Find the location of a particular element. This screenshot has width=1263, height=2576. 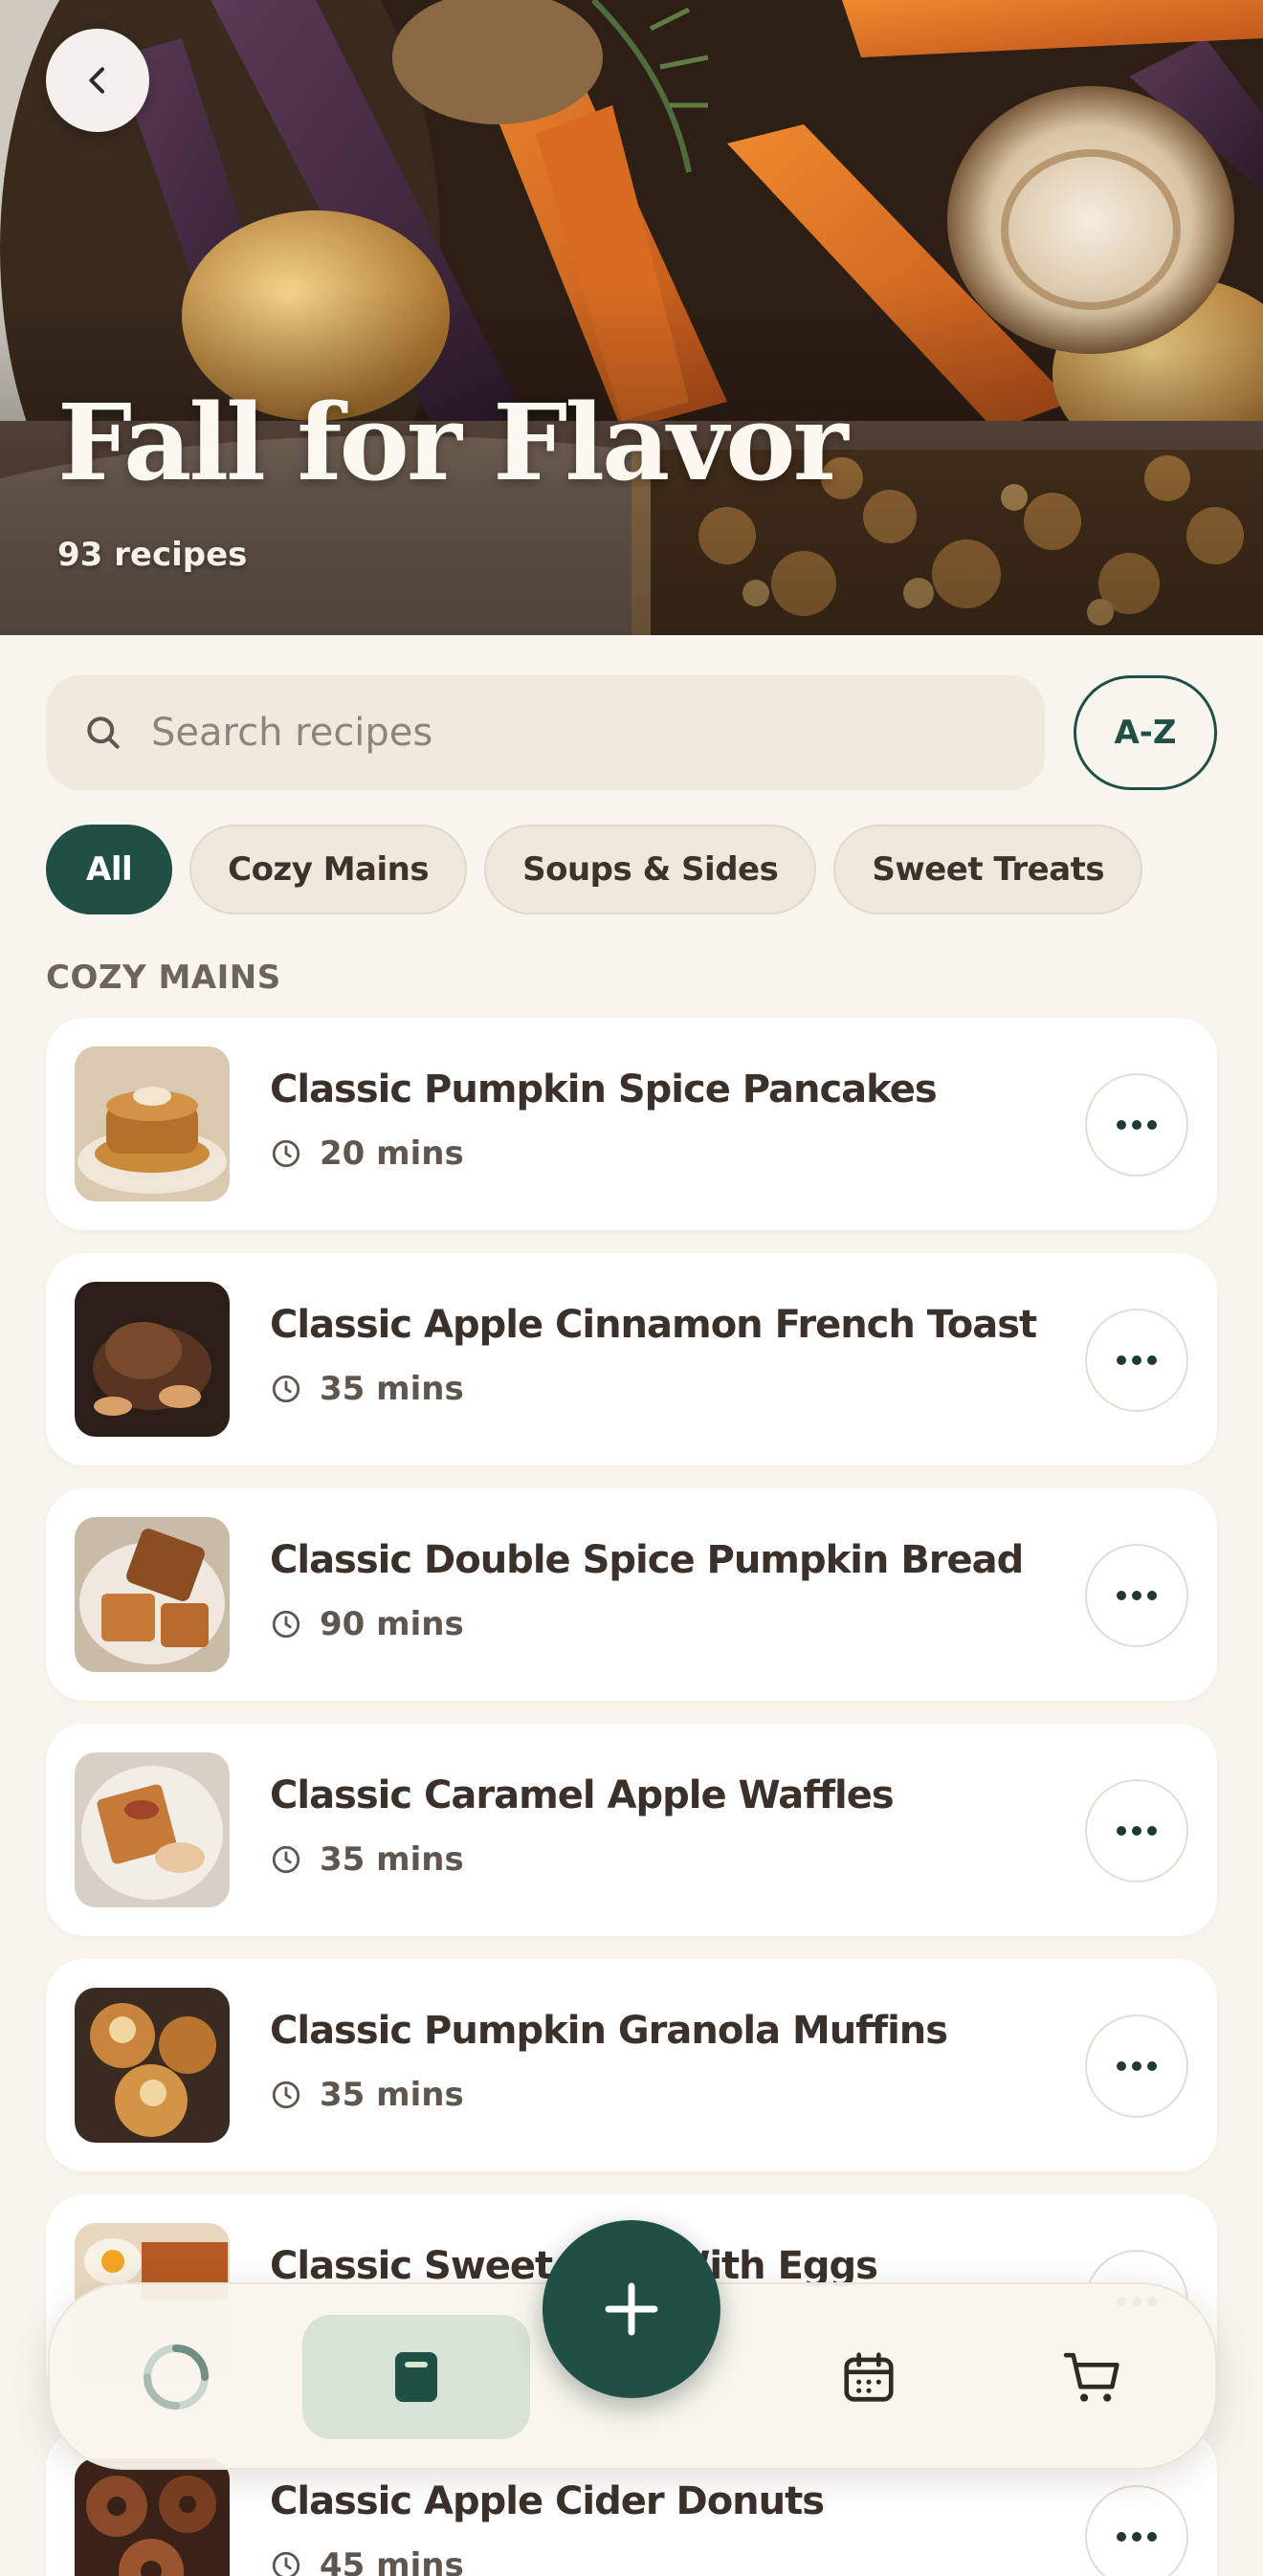

plus-icon is located at coordinates (631, 2309).